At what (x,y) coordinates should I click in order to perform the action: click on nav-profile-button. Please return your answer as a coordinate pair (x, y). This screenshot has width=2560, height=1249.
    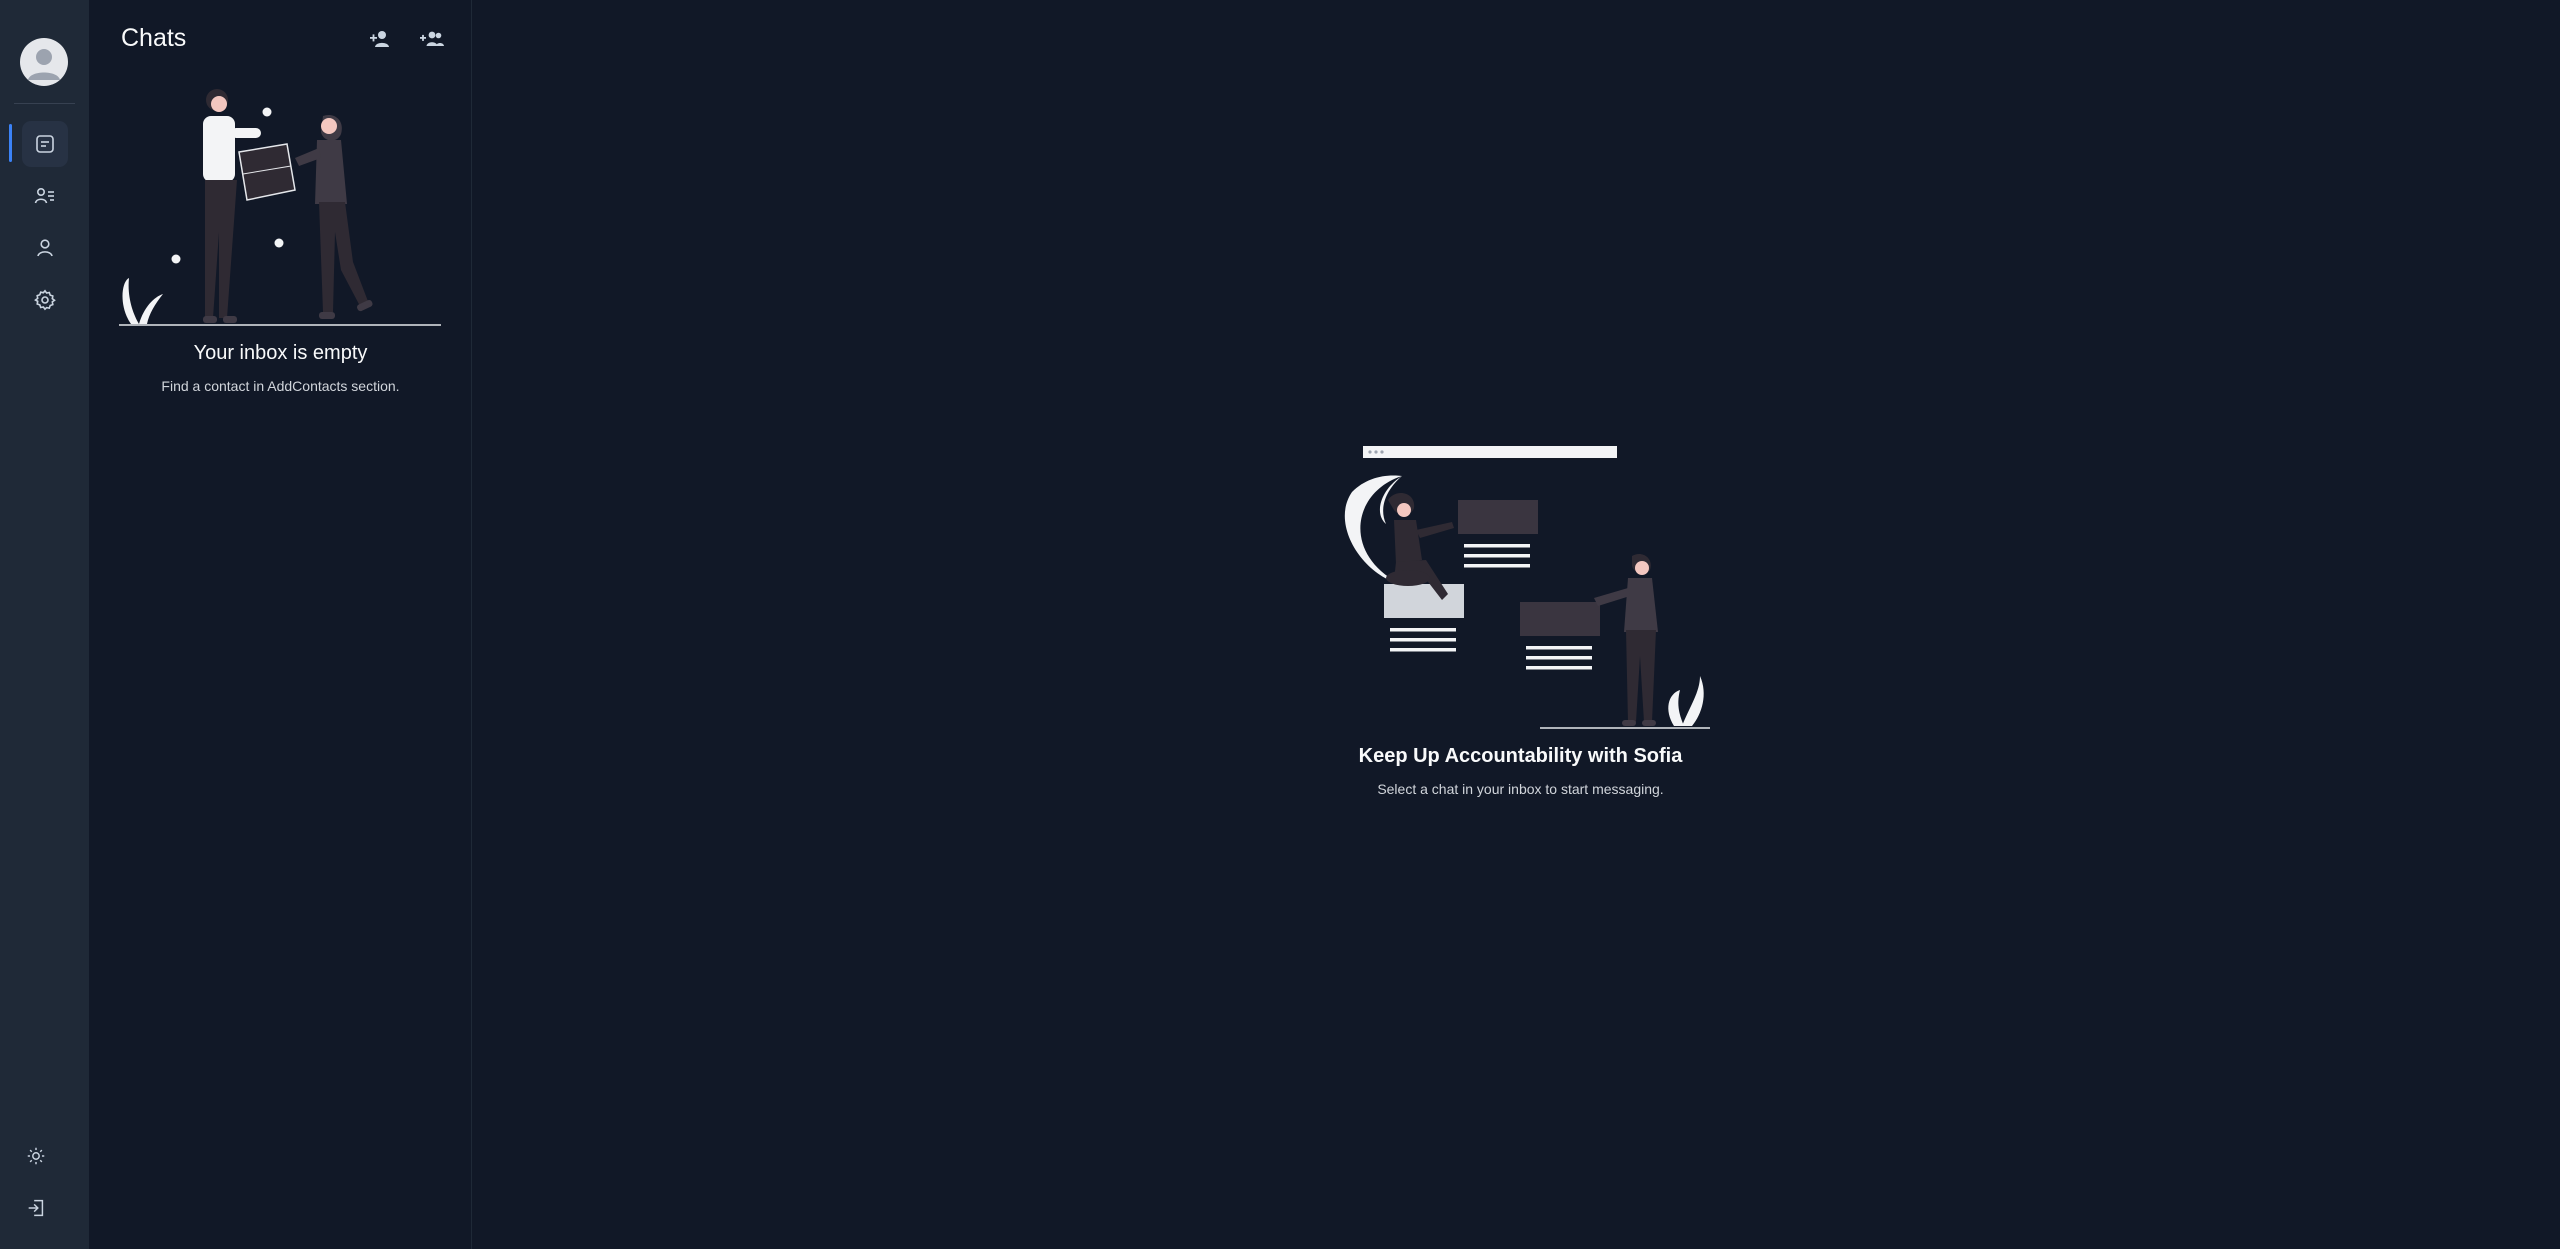
    Looking at the image, I should click on (45, 248).